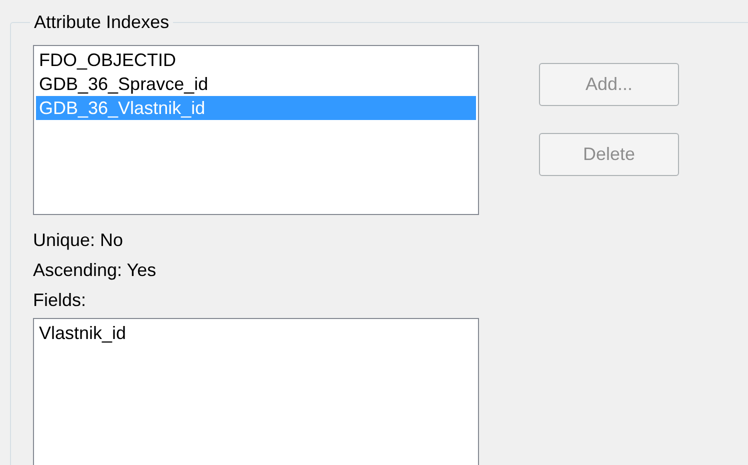 This screenshot has height=465, width=748. What do you see at coordinates (94, 270) in the screenshot?
I see `detail-label: Ascending: Yes` at bounding box center [94, 270].